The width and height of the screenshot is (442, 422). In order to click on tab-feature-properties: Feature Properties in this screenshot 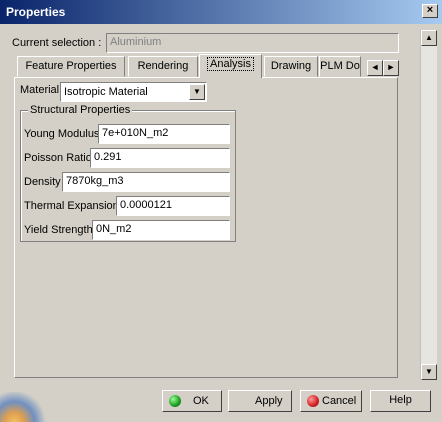, I will do `click(71, 66)`.